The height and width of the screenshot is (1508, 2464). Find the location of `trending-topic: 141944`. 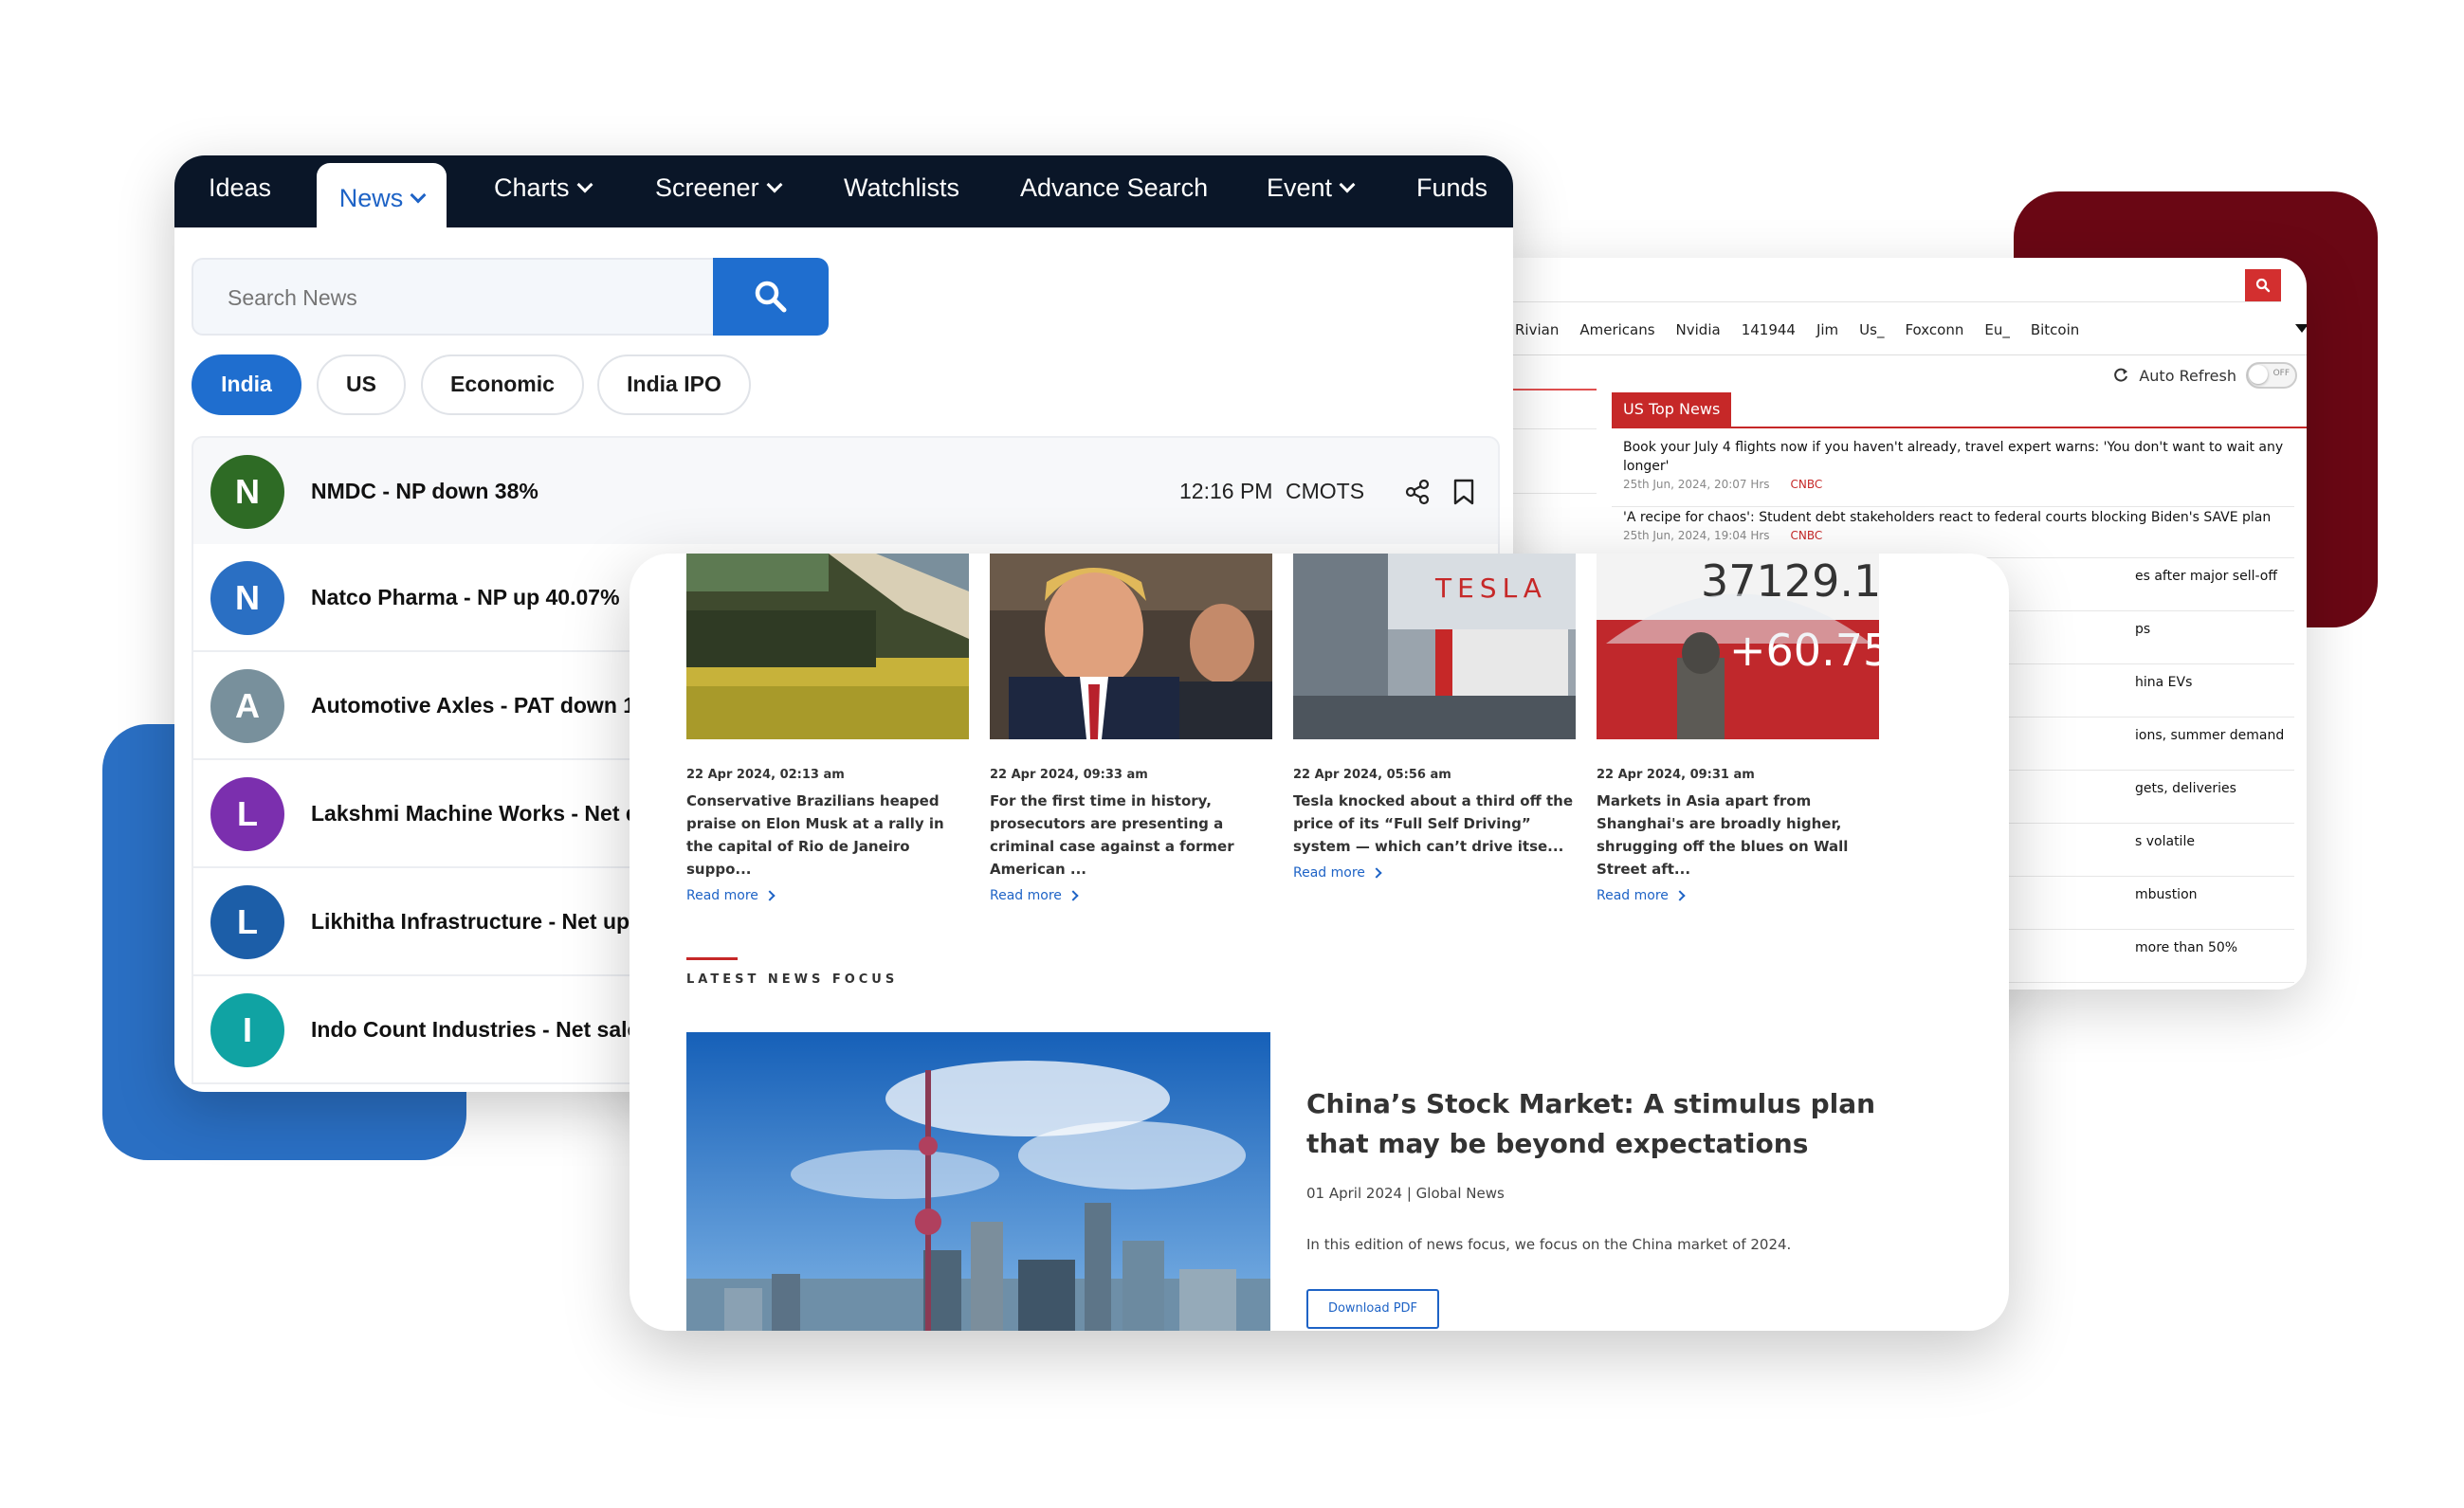

trending-topic: 141944 is located at coordinates (1769, 329).